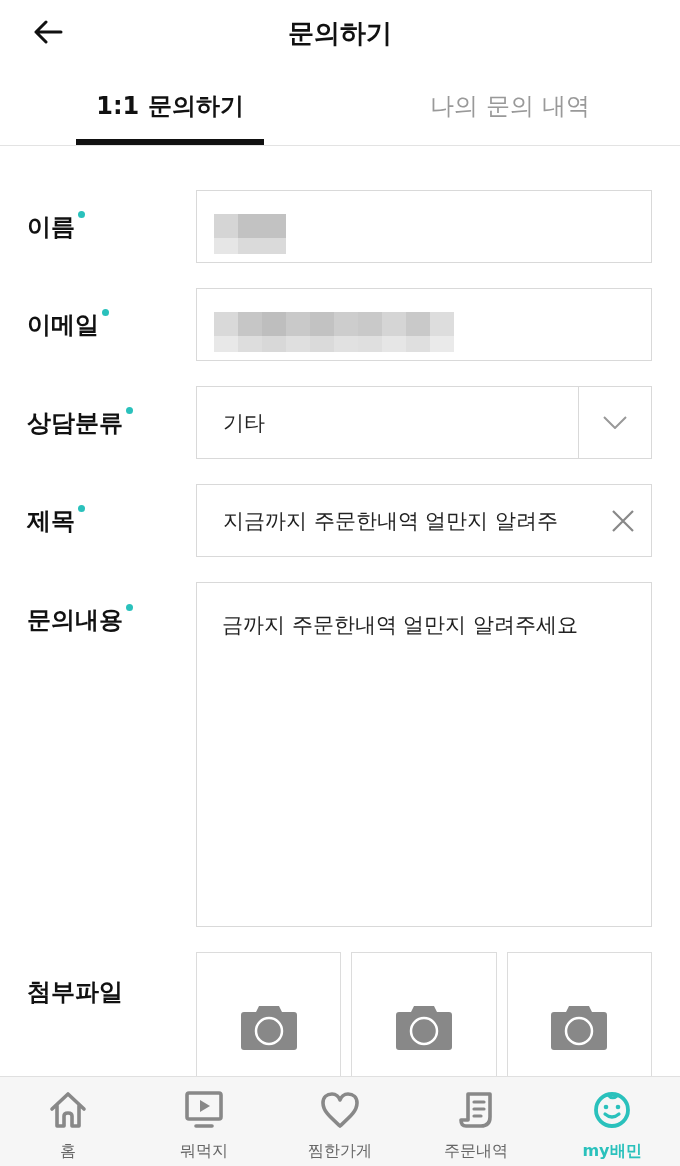 Image resolution: width=680 pixels, height=1166 pixels. I want to click on category-dropdown: 기타, so click(424, 422).